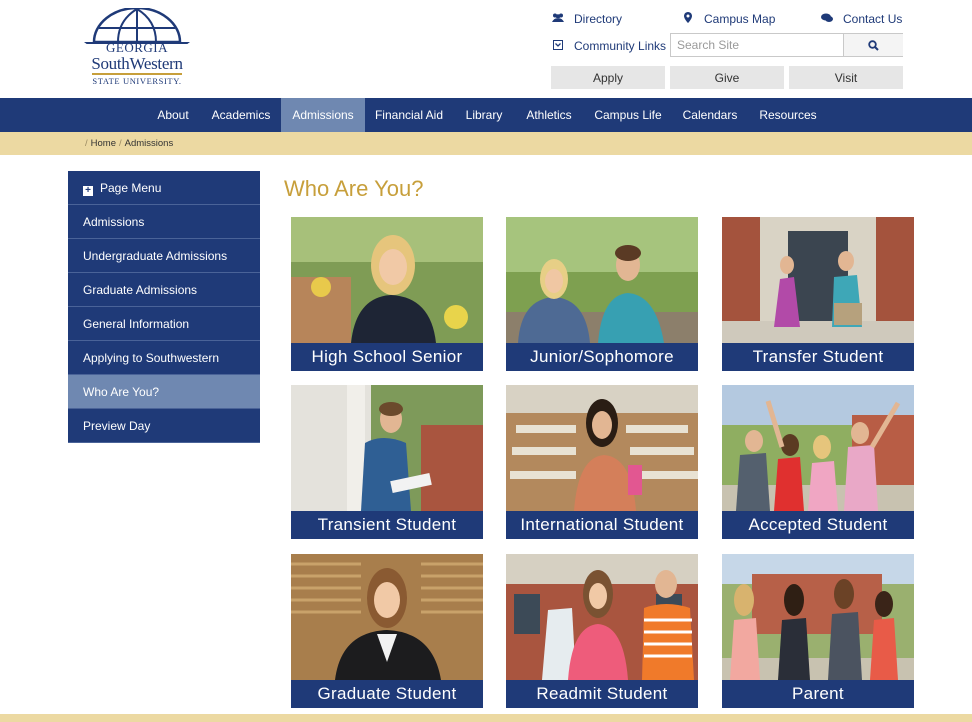 This screenshot has height=722, width=972. Describe the element at coordinates (131, 188) in the screenshot. I see `page-menu-label: Page Menu` at that location.